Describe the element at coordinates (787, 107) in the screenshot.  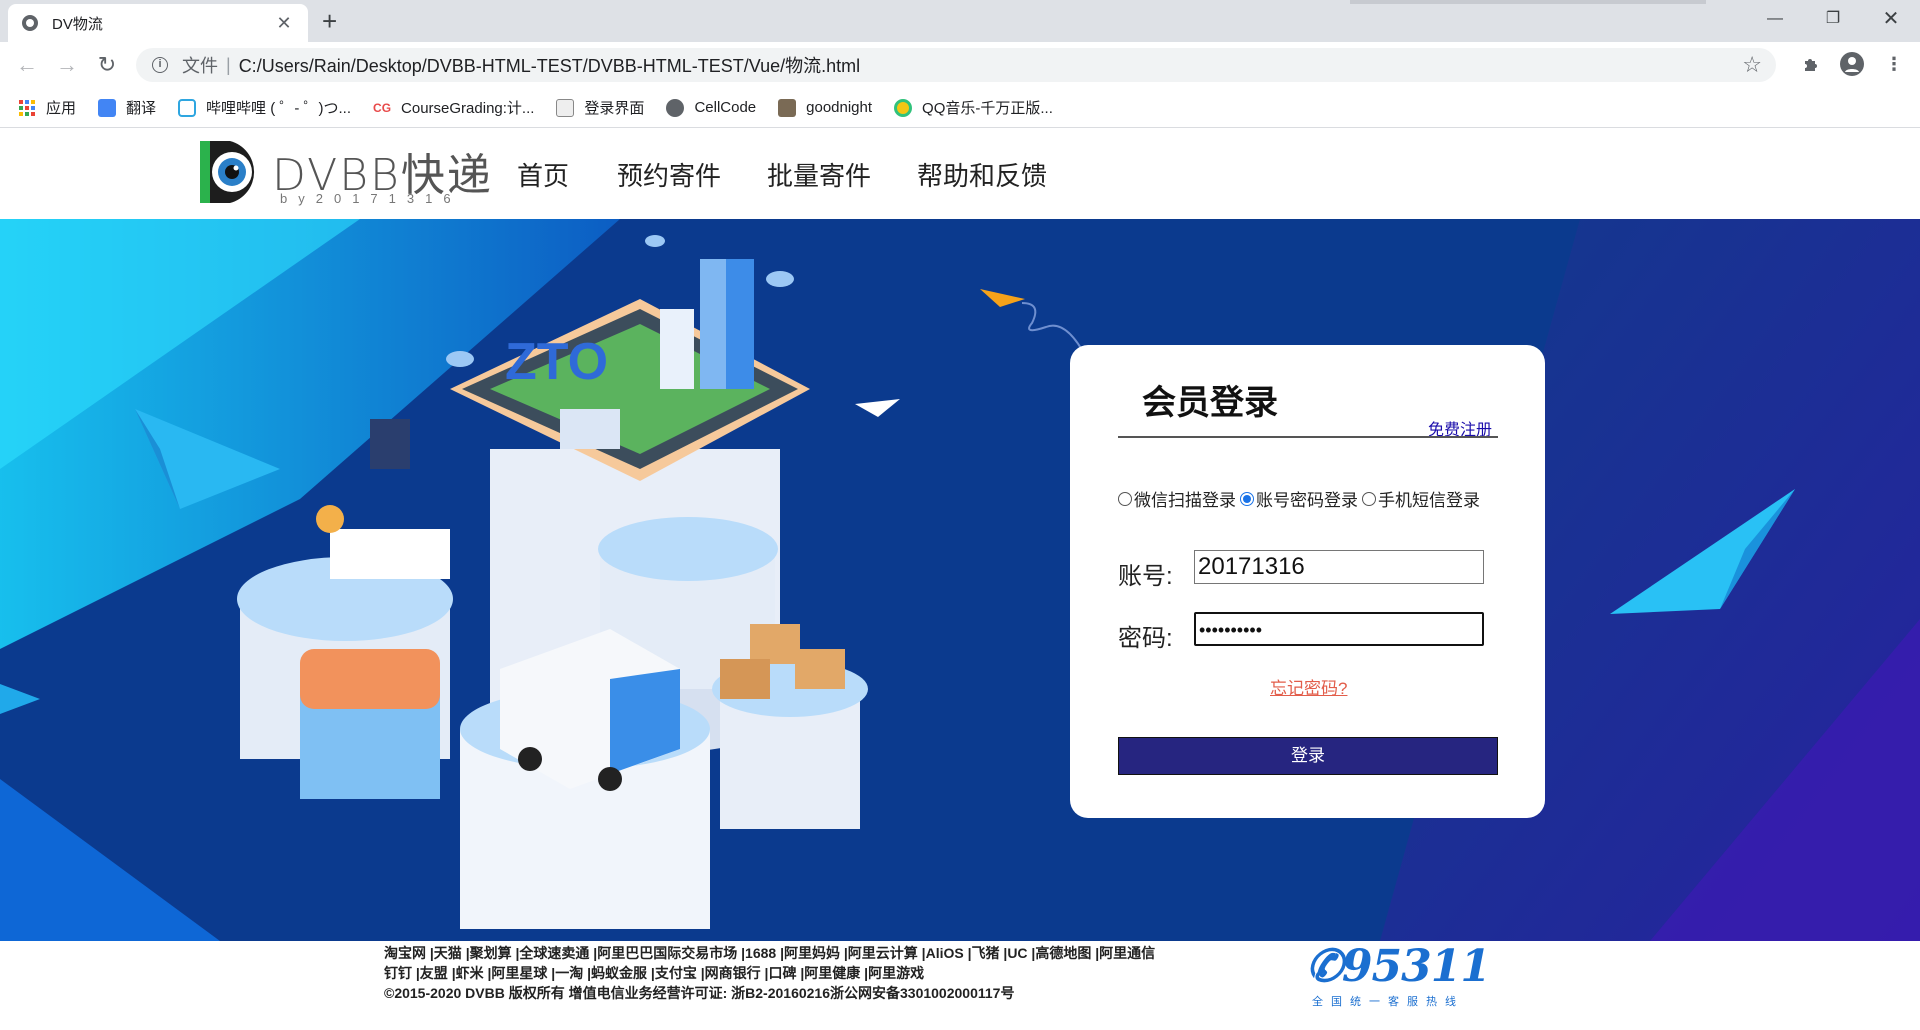
I see `image-icon` at that location.